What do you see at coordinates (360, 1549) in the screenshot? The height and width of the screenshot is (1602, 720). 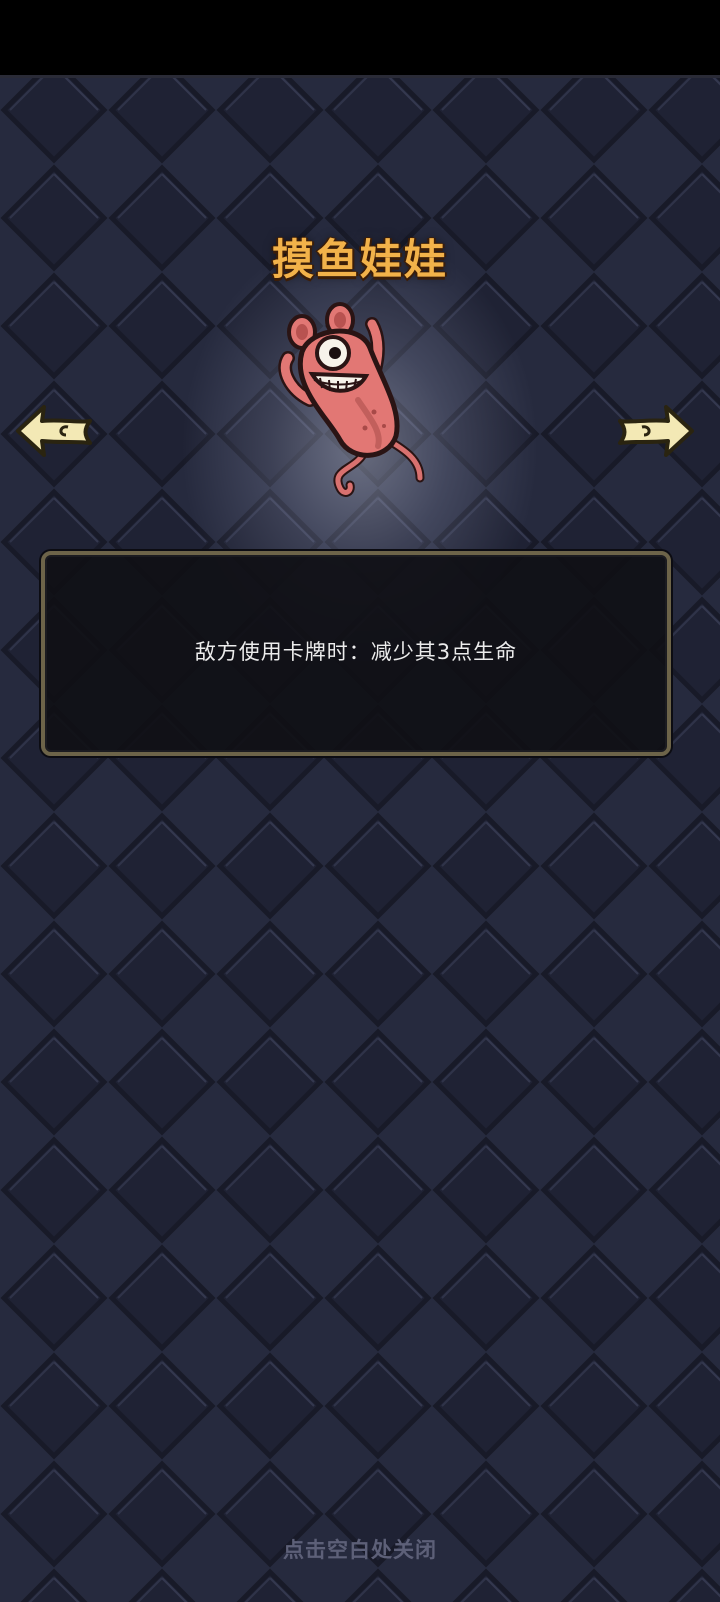 I see `close-hint: 点击空白处关闭` at bounding box center [360, 1549].